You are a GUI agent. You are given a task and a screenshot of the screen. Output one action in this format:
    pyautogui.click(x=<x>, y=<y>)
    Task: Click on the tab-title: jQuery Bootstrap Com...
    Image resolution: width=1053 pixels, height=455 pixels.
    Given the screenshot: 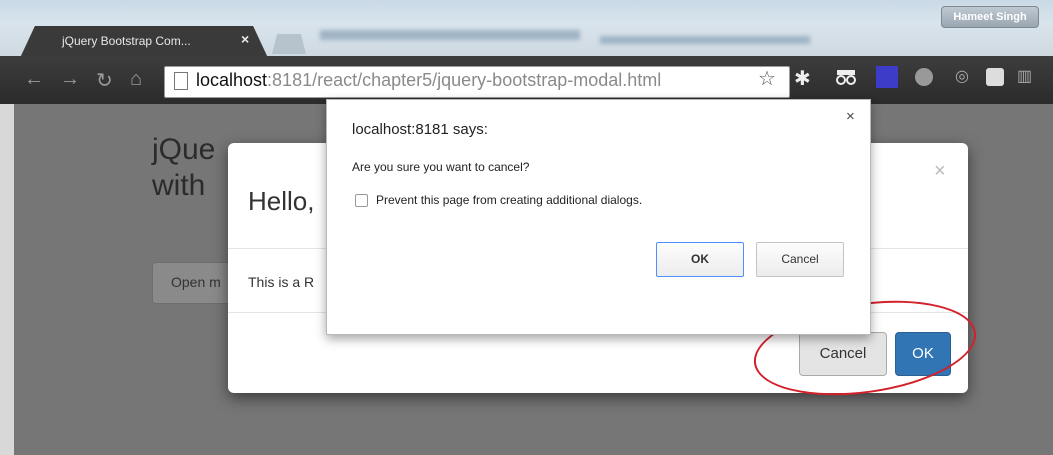 What is the action you would take?
    pyautogui.click(x=126, y=41)
    